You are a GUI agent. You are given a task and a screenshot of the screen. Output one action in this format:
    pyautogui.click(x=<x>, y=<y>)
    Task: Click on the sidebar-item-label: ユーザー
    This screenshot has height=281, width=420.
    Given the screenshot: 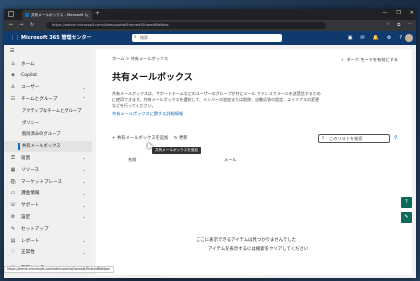 What is the action you would take?
    pyautogui.click(x=30, y=88)
    